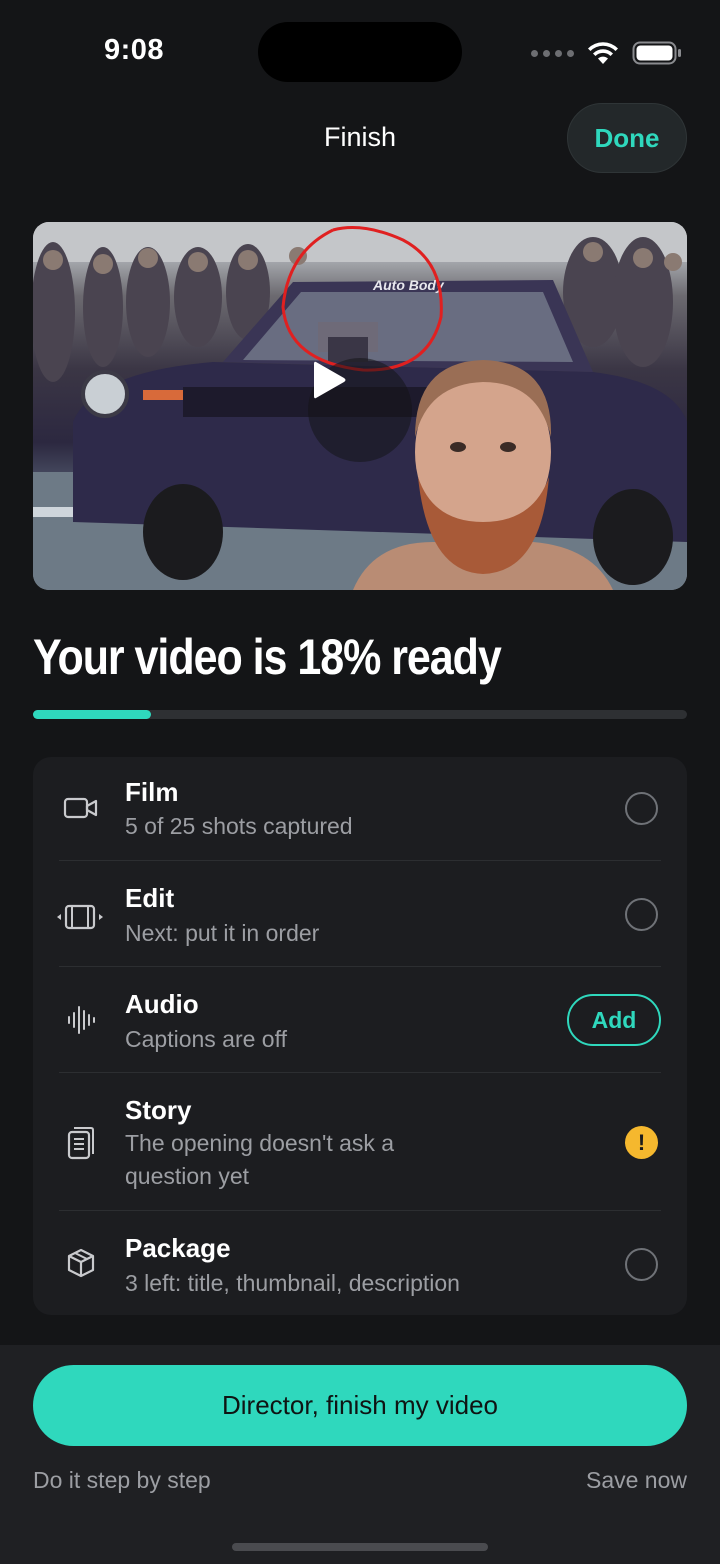 The width and height of the screenshot is (720, 1564). Describe the element at coordinates (239, 826) in the screenshot. I see `checklist-item-subtitle: 5 of 25 shots captured` at that location.